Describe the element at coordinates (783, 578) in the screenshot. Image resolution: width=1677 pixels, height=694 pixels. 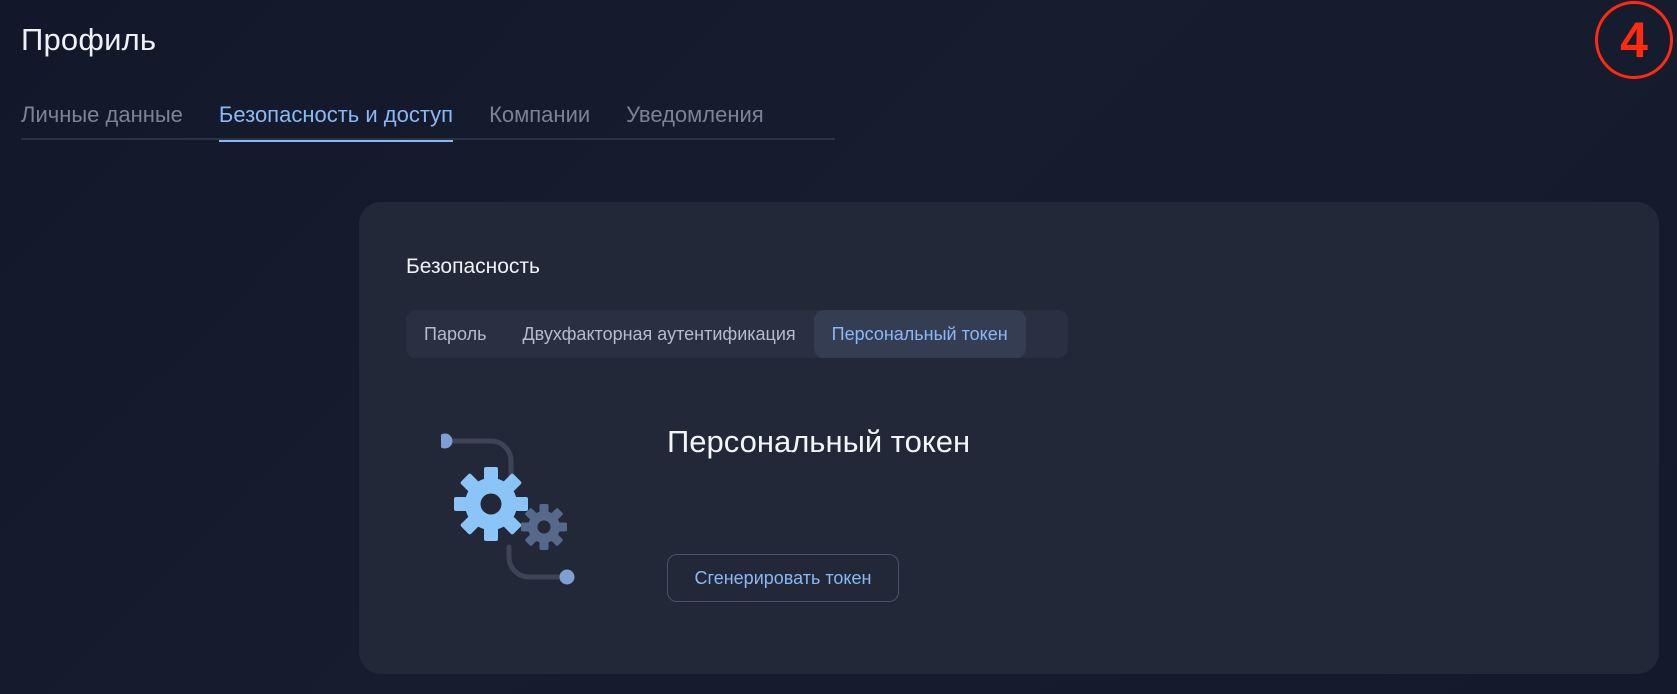
I see `generate-token-button: Сгенерировать токен` at that location.